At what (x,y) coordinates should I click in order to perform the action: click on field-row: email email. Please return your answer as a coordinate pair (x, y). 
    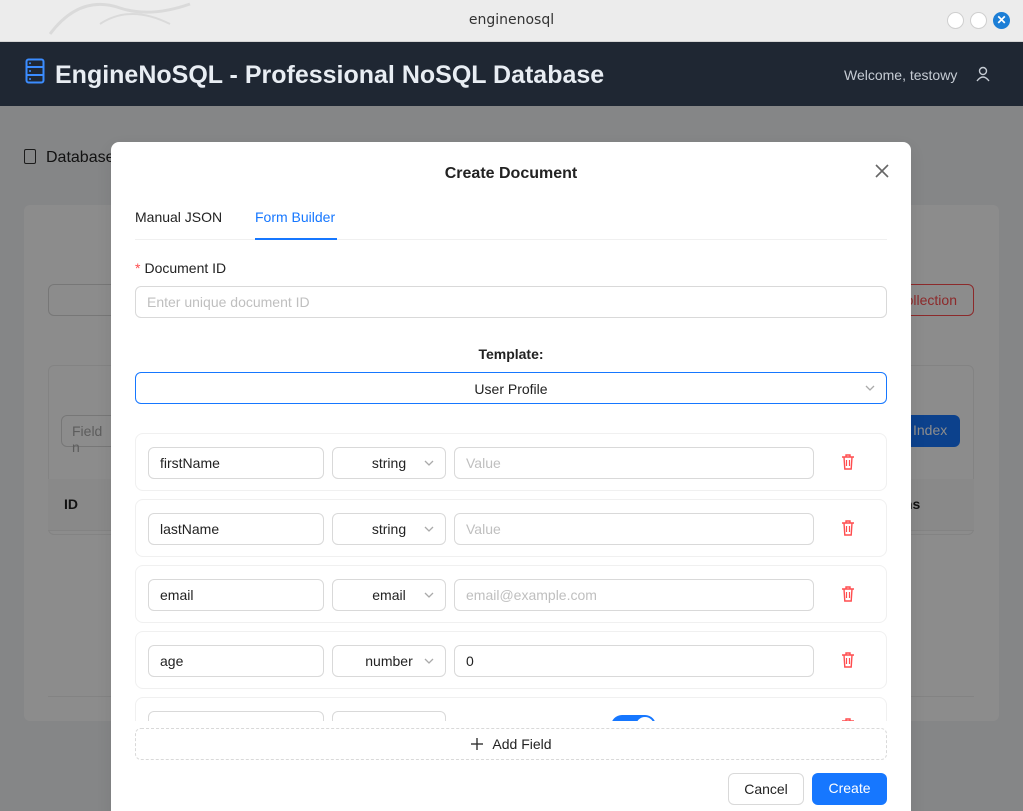
    Looking at the image, I should click on (511, 594).